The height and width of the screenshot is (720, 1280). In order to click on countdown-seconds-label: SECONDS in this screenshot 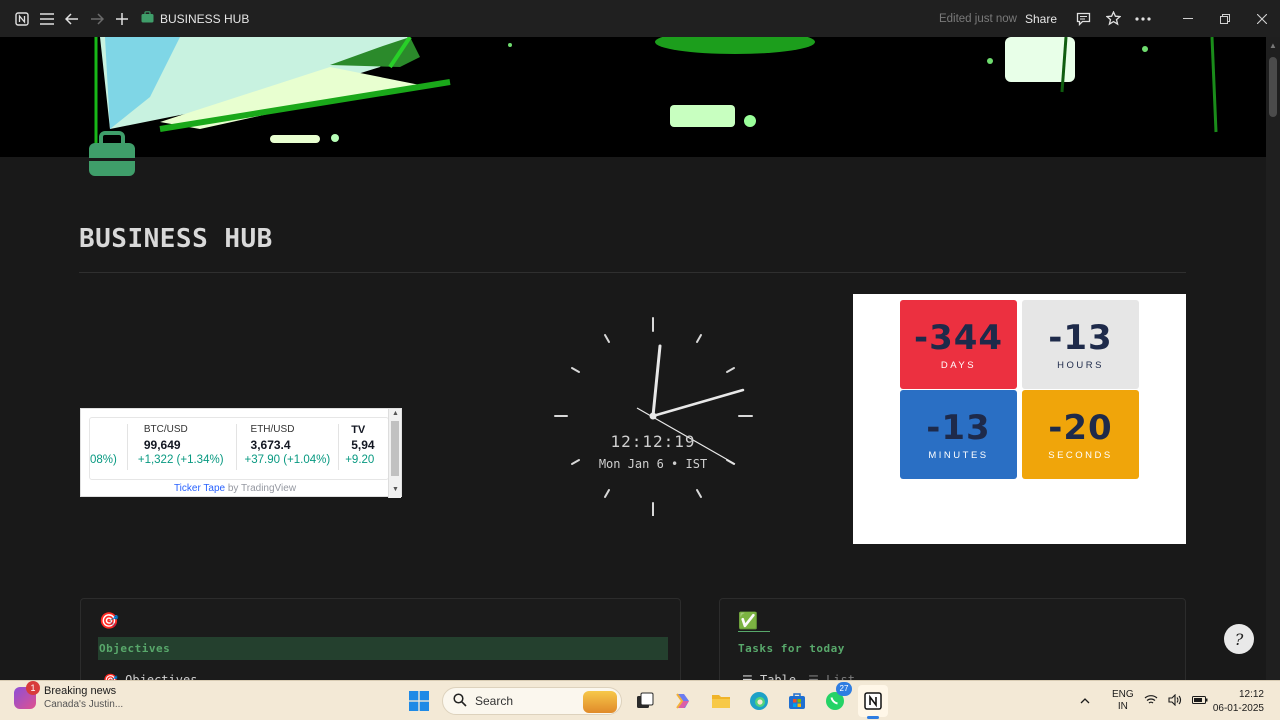, I will do `click(1080, 455)`.